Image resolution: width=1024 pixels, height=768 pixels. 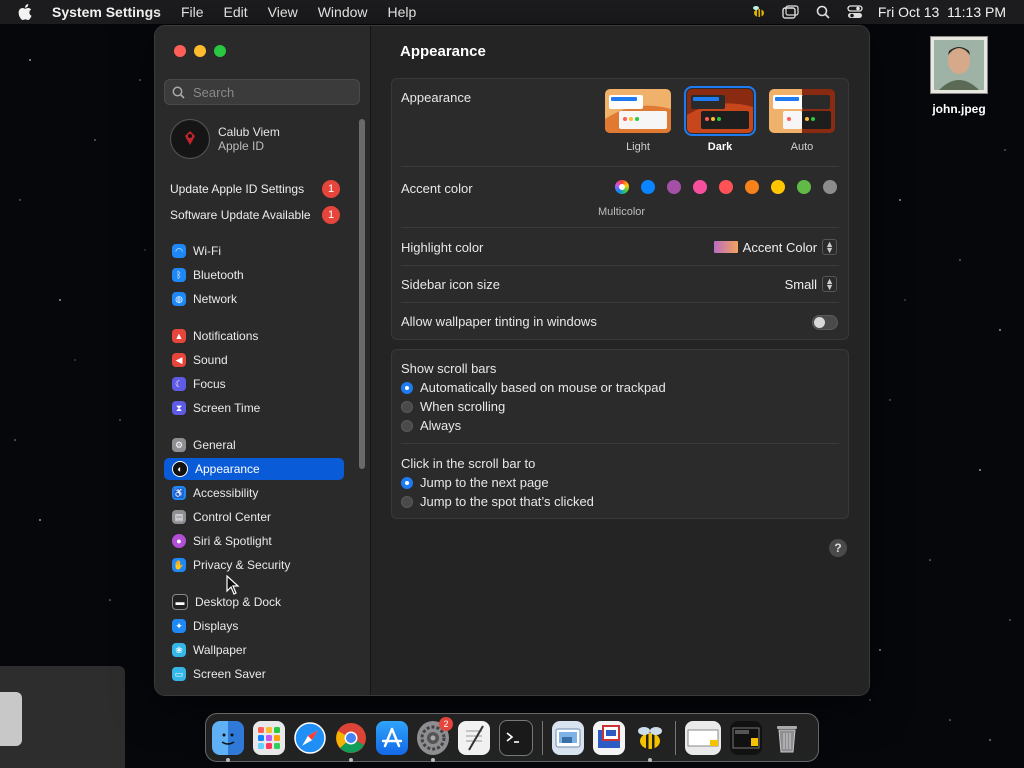 What do you see at coordinates (622, 187) in the screenshot?
I see `accent-swatch-multicolor` at bounding box center [622, 187].